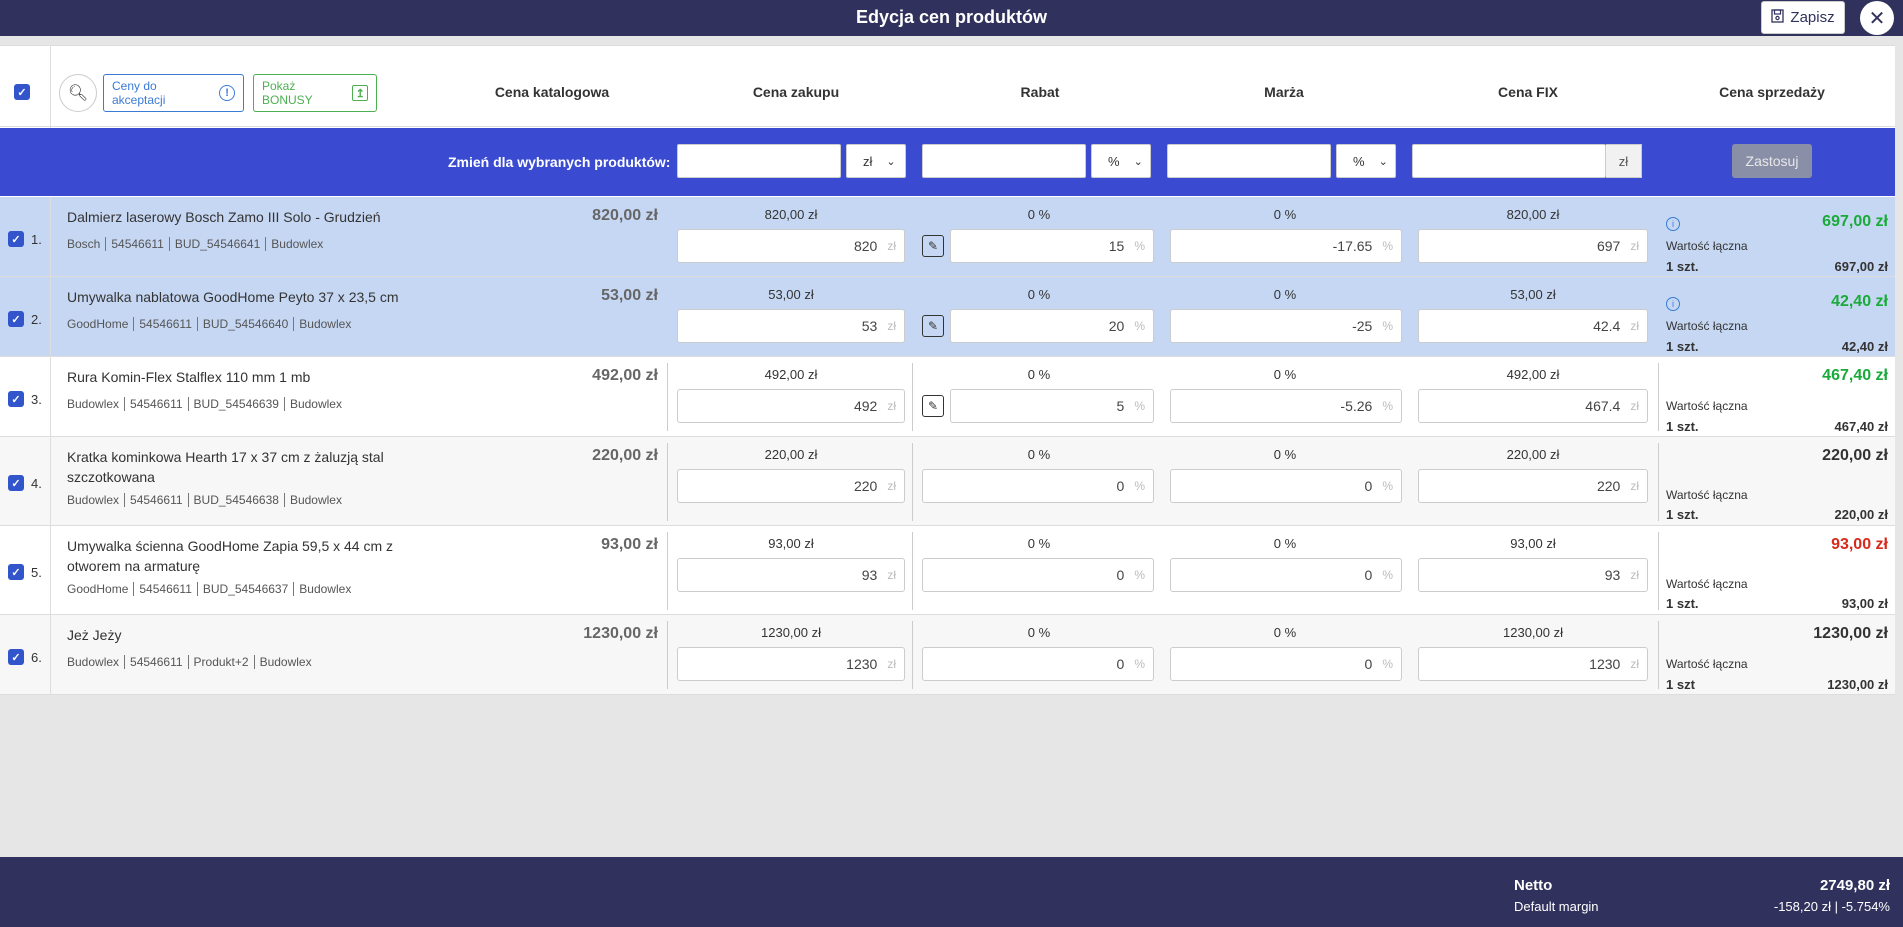 This screenshot has height=927, width=1903. Describe the element at coordinates (791, 326) in the screenshot. I see `purchase-price-input: 53 zł` at that location.